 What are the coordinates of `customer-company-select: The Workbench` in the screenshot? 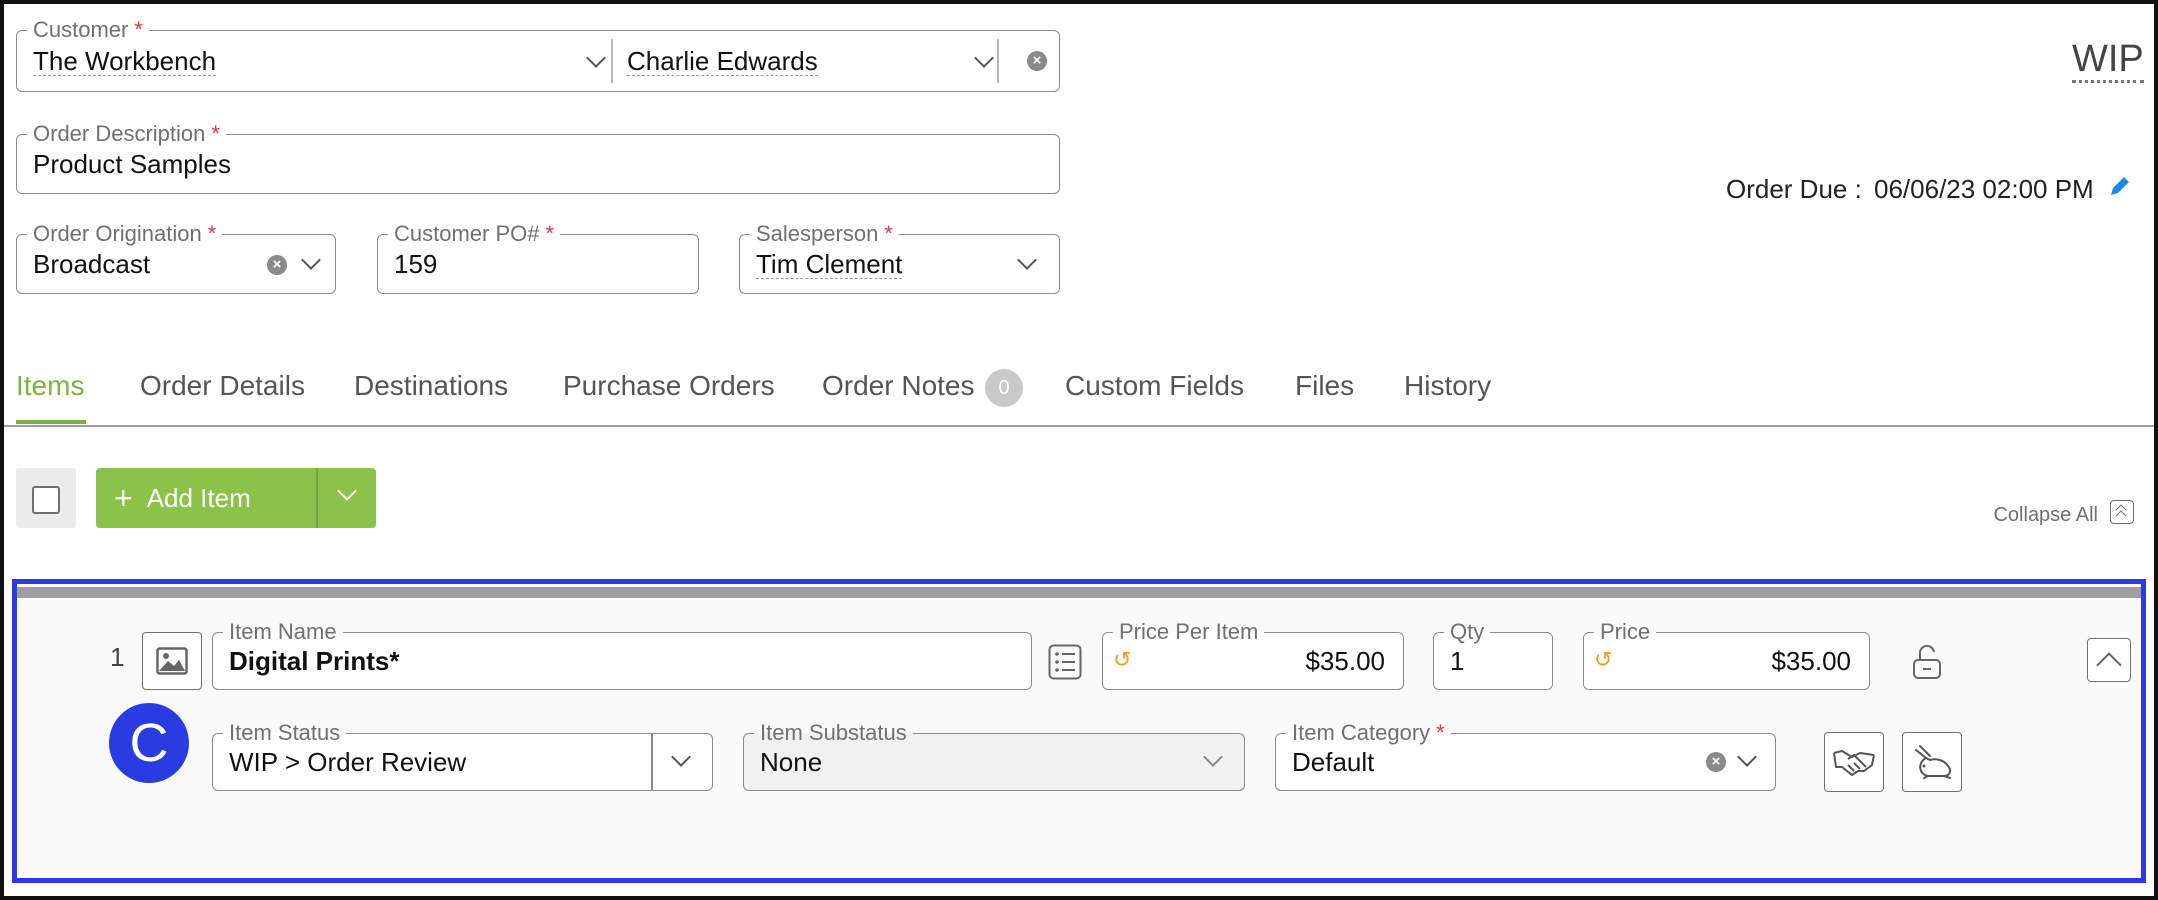 It's located at (125, 61).